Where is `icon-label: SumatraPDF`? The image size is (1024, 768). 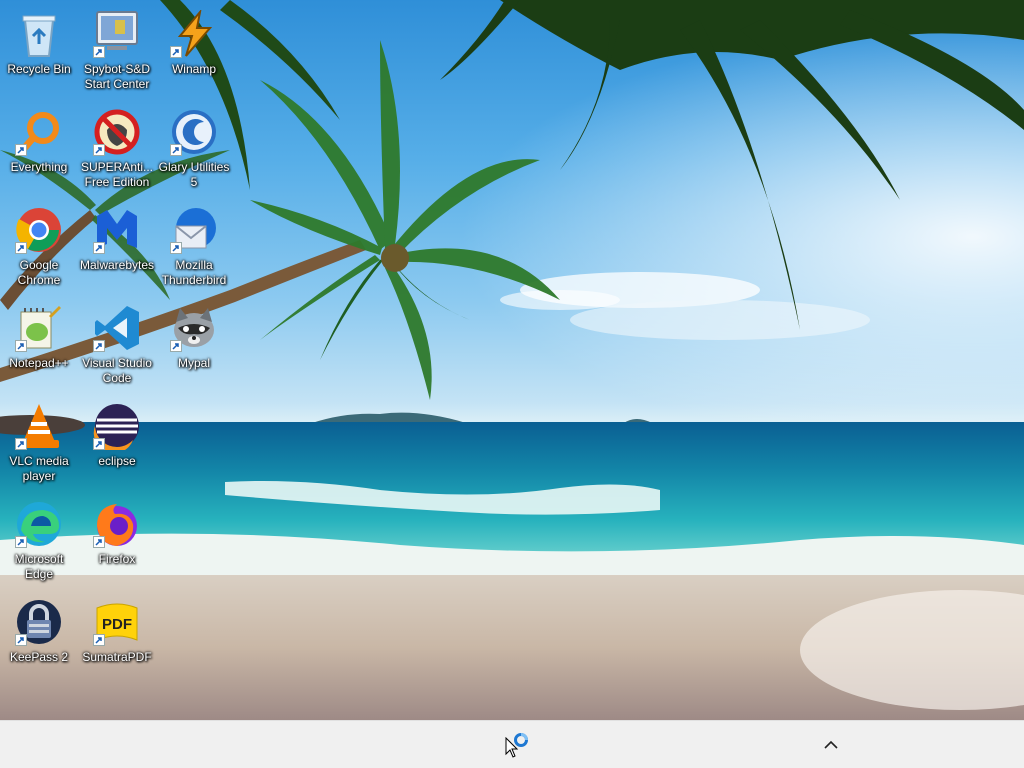 icon-label: SumatraPDF is located at coordinates (117, 657).